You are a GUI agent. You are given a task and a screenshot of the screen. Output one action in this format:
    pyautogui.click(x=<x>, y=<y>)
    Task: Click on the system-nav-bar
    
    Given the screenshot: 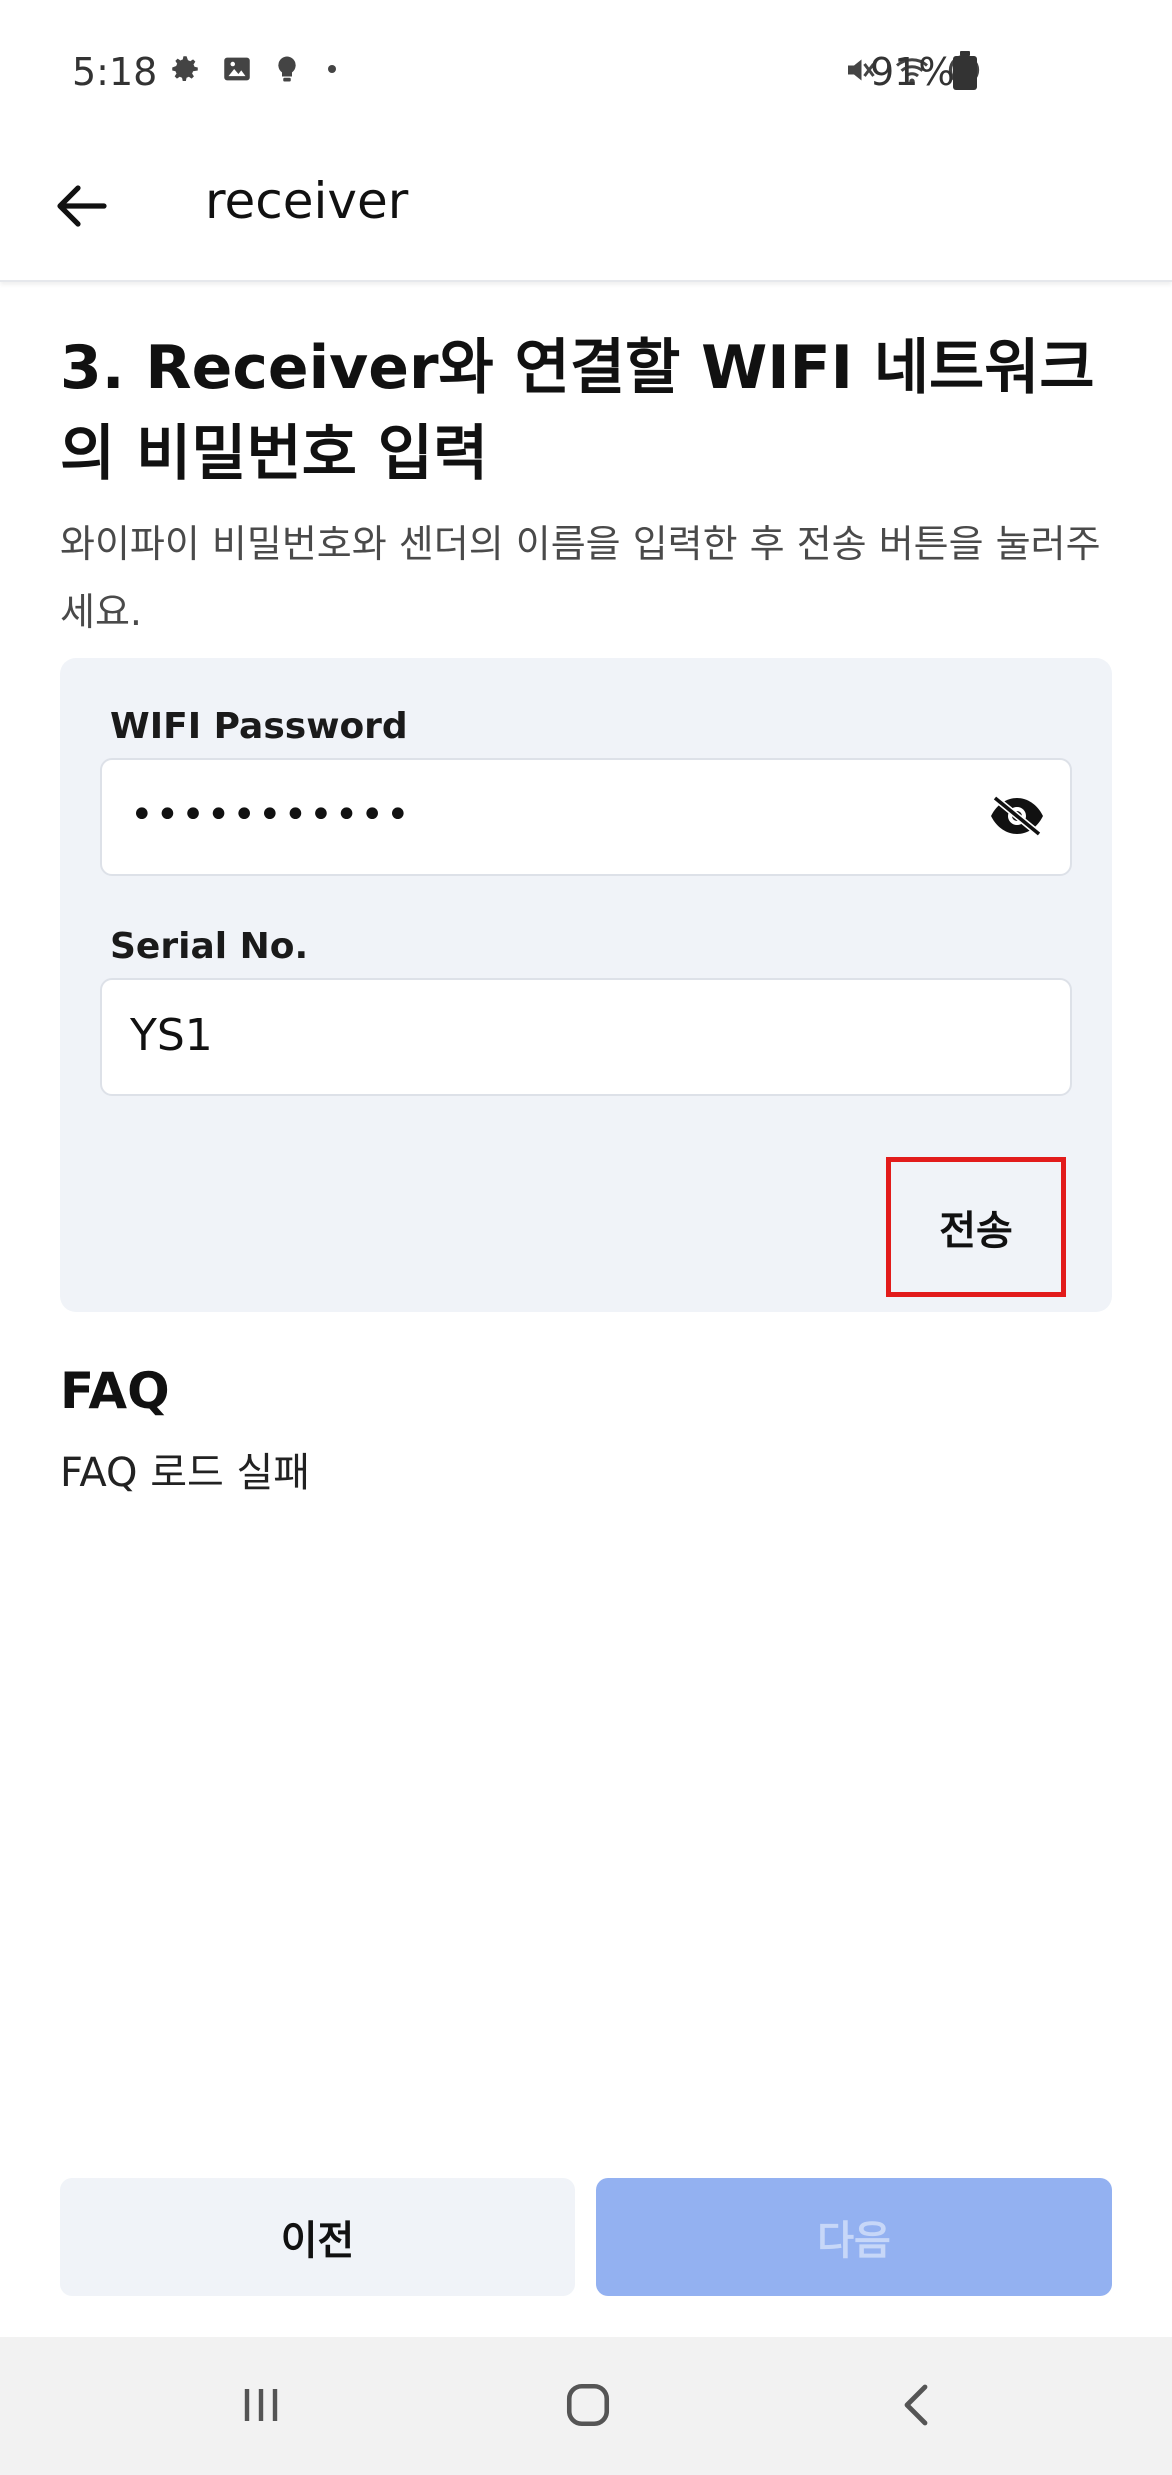 What is the action you would take?
    pyautogui.click(x=586, y=2406)
    